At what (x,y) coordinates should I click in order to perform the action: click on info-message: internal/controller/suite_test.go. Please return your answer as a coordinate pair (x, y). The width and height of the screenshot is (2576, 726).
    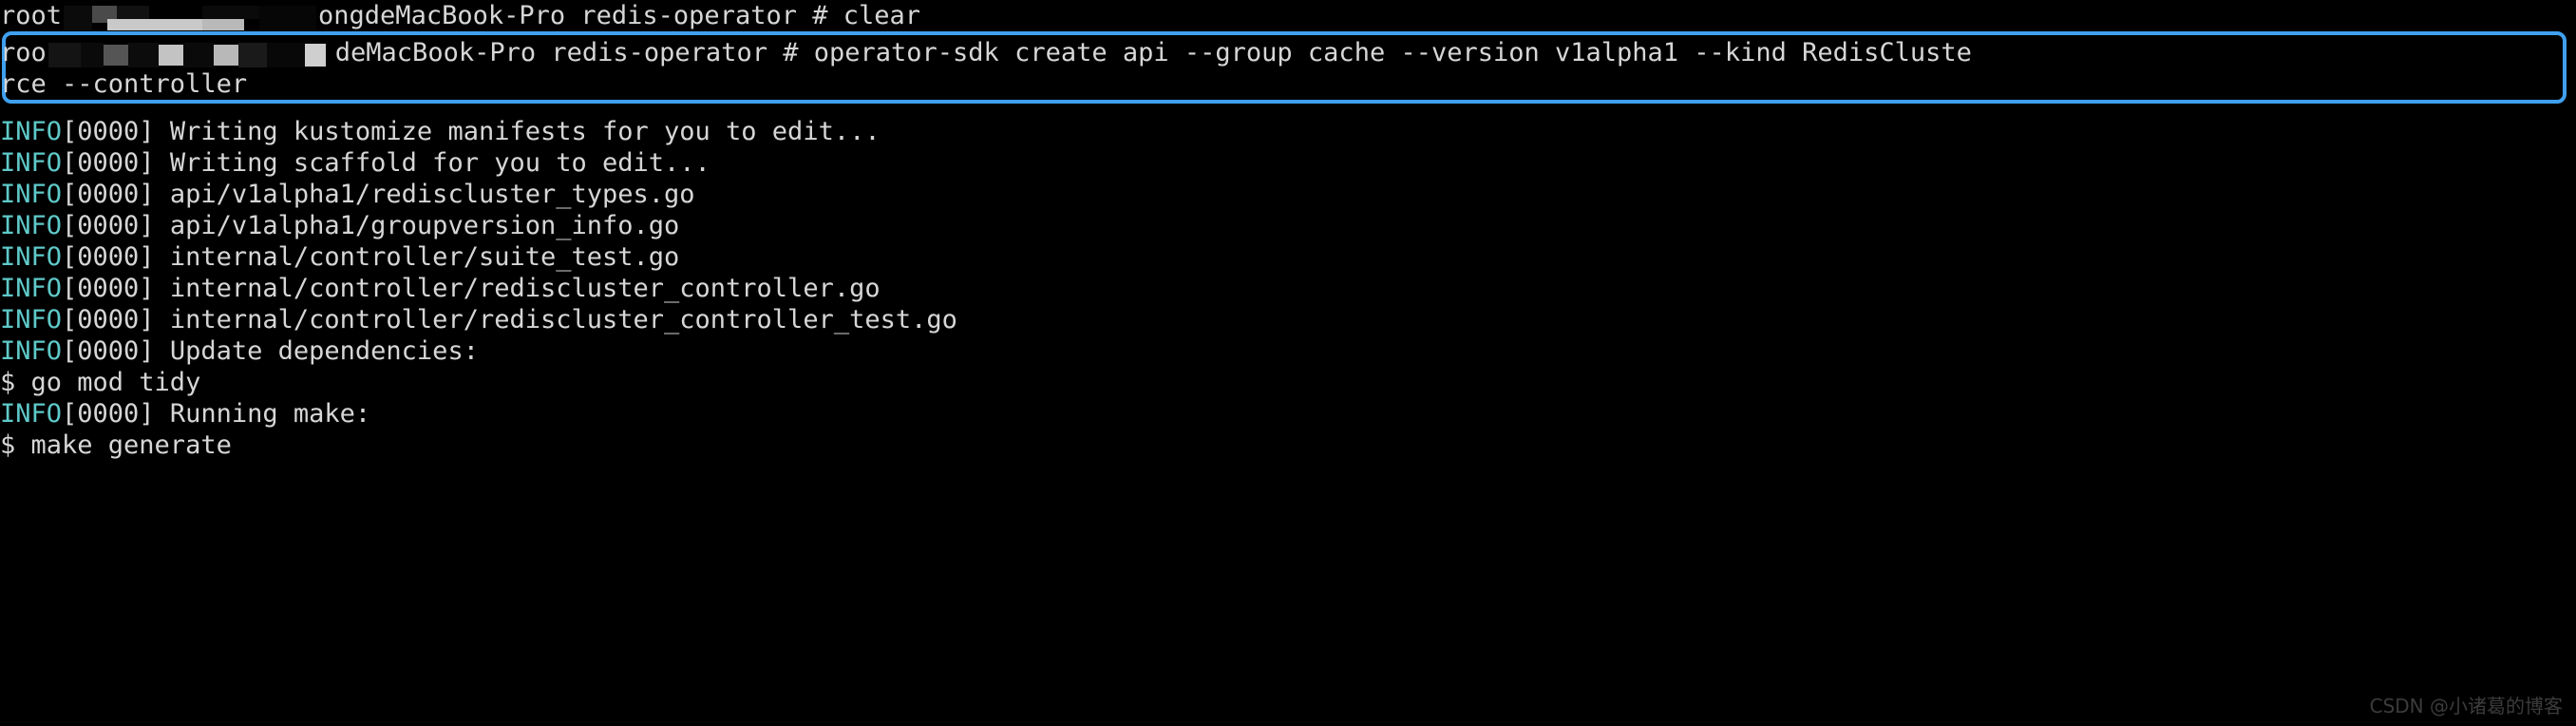
    Looking at the image, I should click on (424, 257).